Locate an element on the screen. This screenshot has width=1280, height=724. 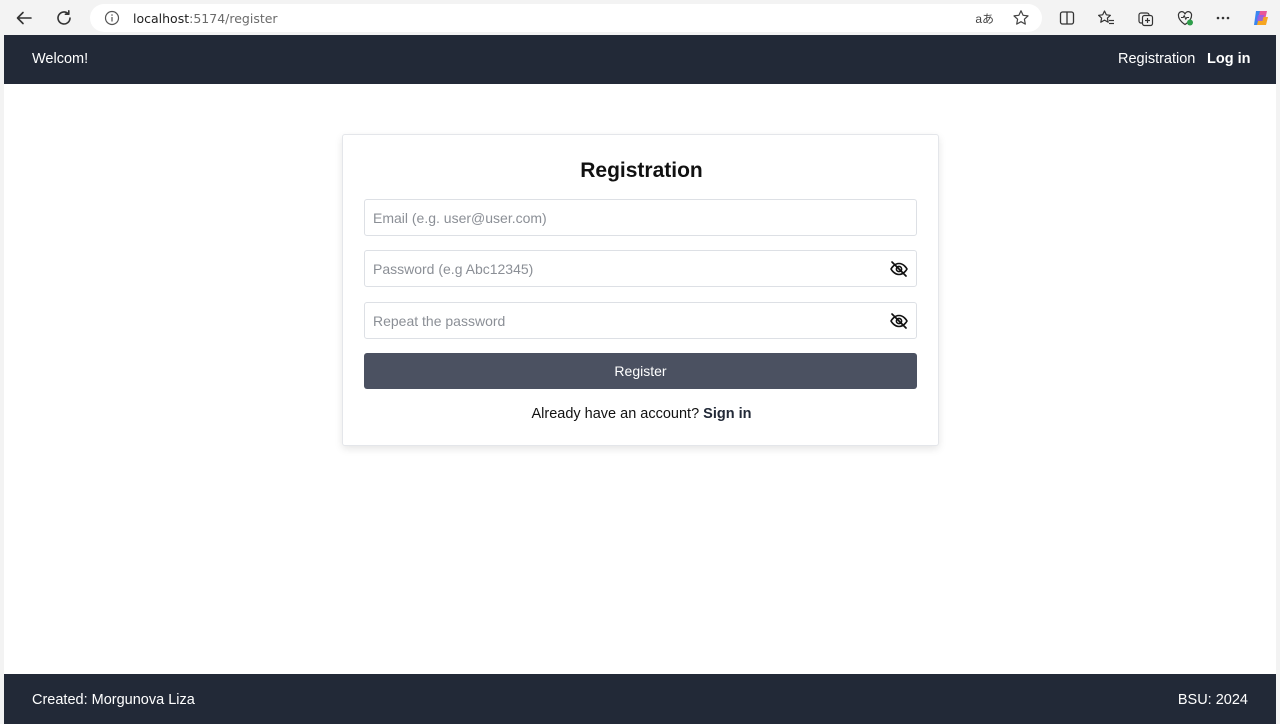
site-brand: Welcom! is located at coordinates (60, 59).